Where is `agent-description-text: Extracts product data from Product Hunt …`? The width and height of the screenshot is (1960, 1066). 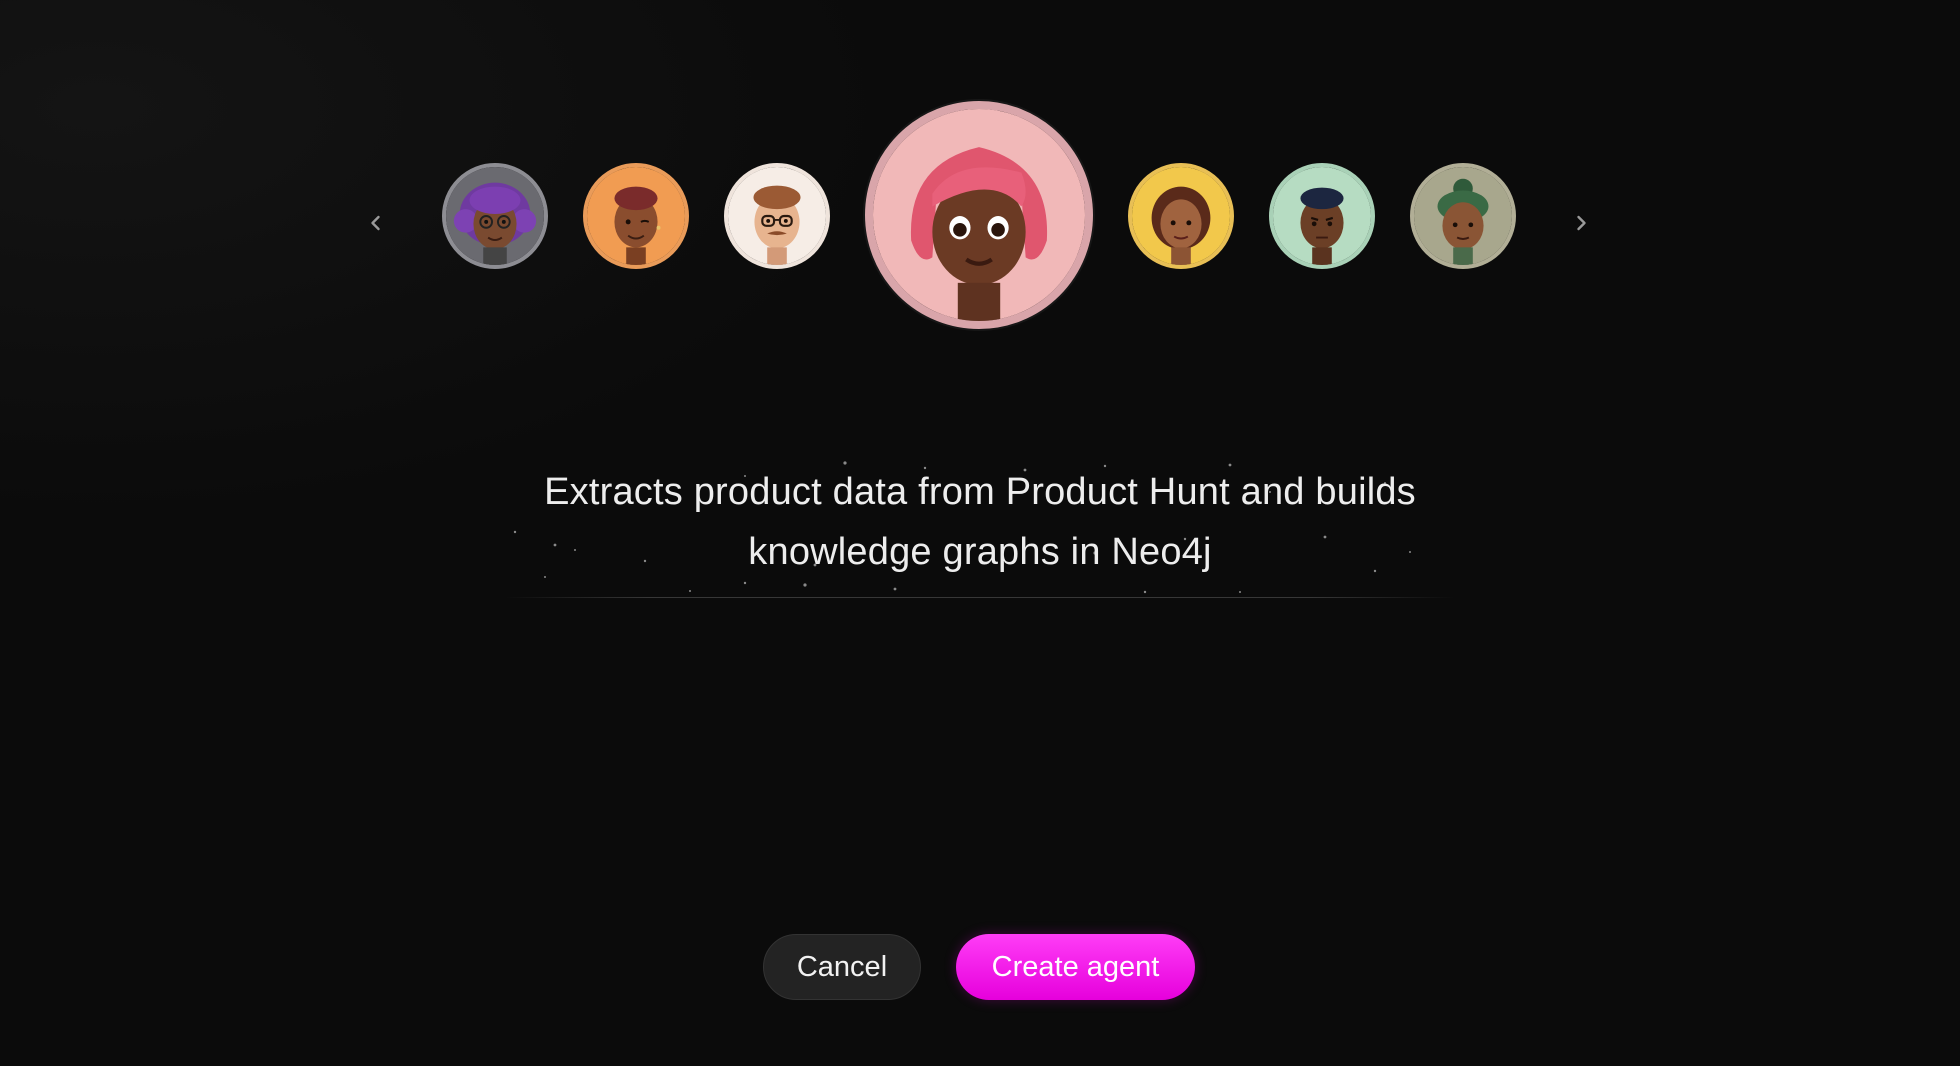
agent-description-text: Extracts product data from Product Hunt … is located at coordinates (980, 522).